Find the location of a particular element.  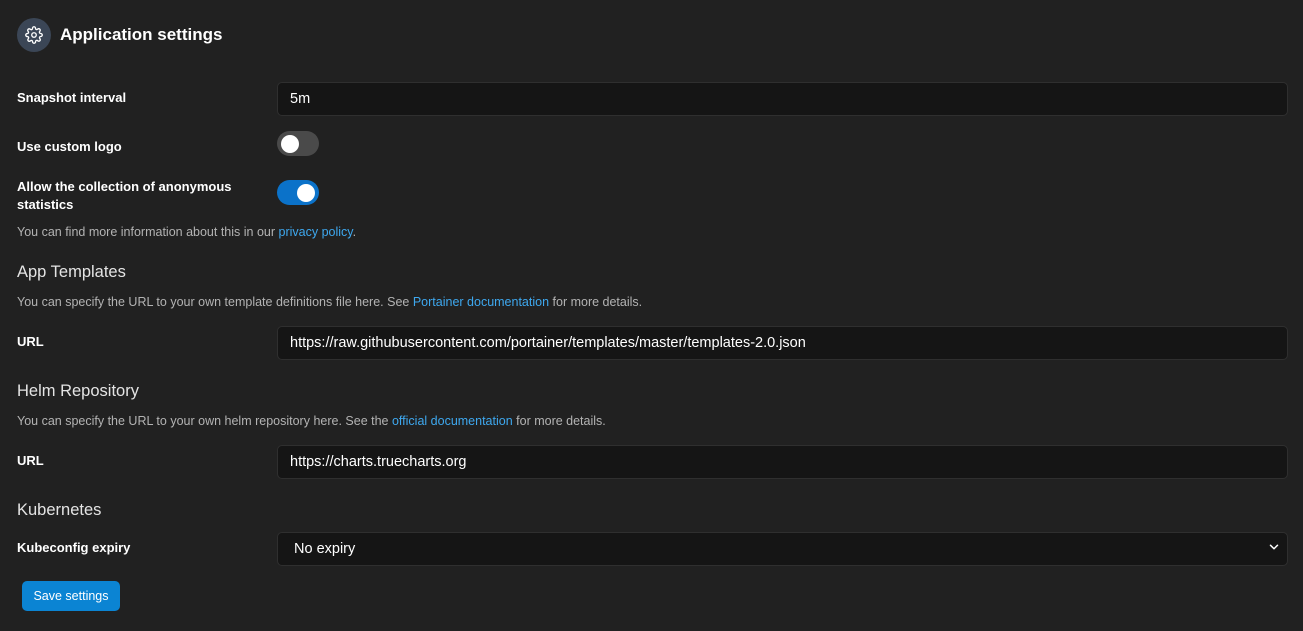

chevron-down-icon is located at coordinates (1274, 549).